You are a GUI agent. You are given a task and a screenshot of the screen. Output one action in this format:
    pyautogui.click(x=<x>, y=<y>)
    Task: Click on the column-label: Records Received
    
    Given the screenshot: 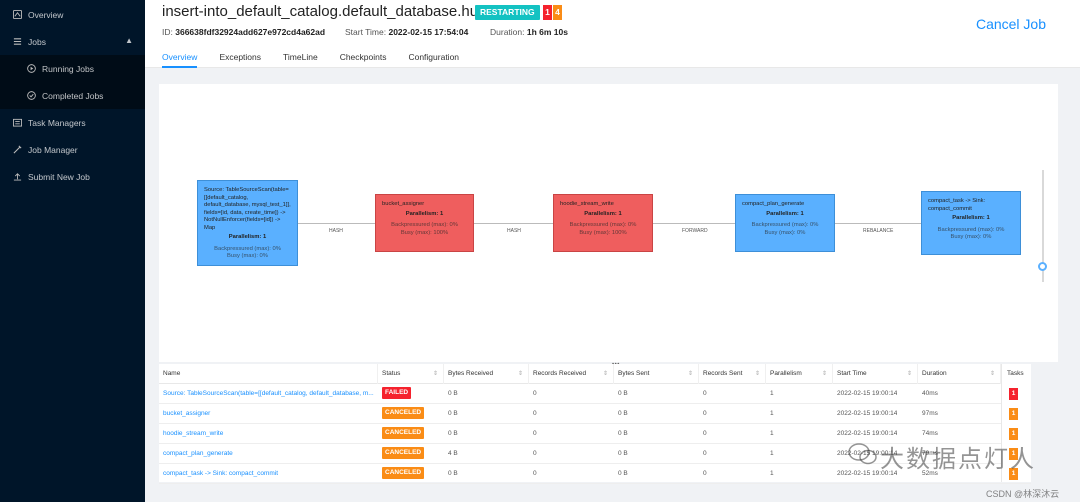 What is the action you would take?
    pyautogui.click(x=560, y=373)
    